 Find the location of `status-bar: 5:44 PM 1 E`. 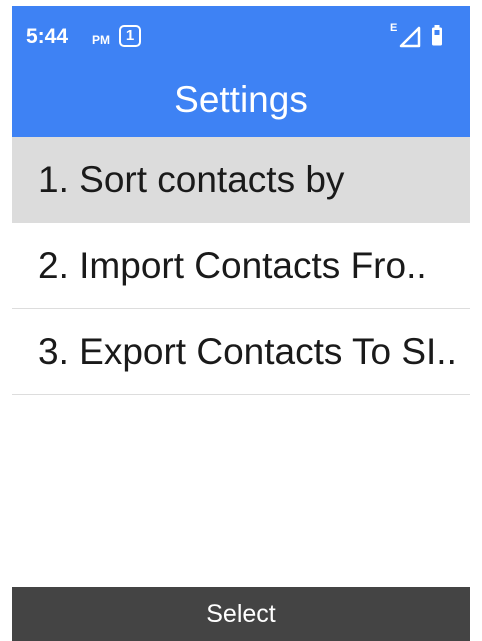

status-bar: 5:44 PM 1 E is located at coordinates (241, 36).